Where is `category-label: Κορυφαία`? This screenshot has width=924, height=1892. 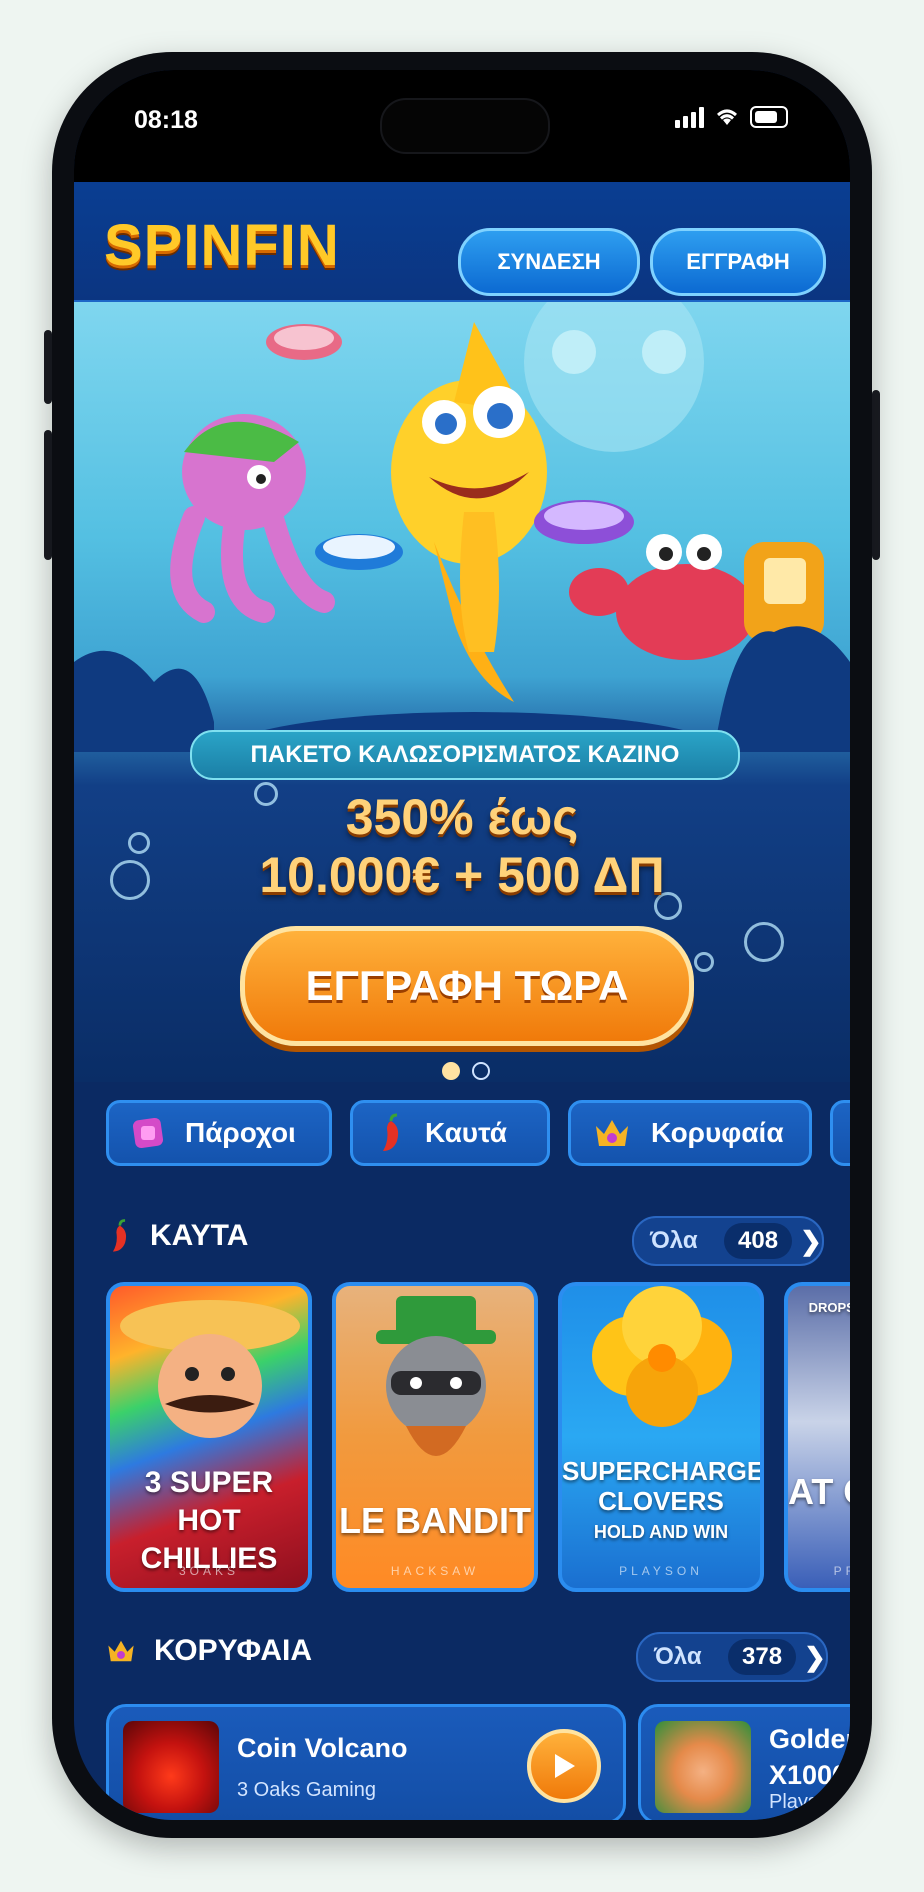 category-label: Κορυφαία is located at coordinates (717, 1132).